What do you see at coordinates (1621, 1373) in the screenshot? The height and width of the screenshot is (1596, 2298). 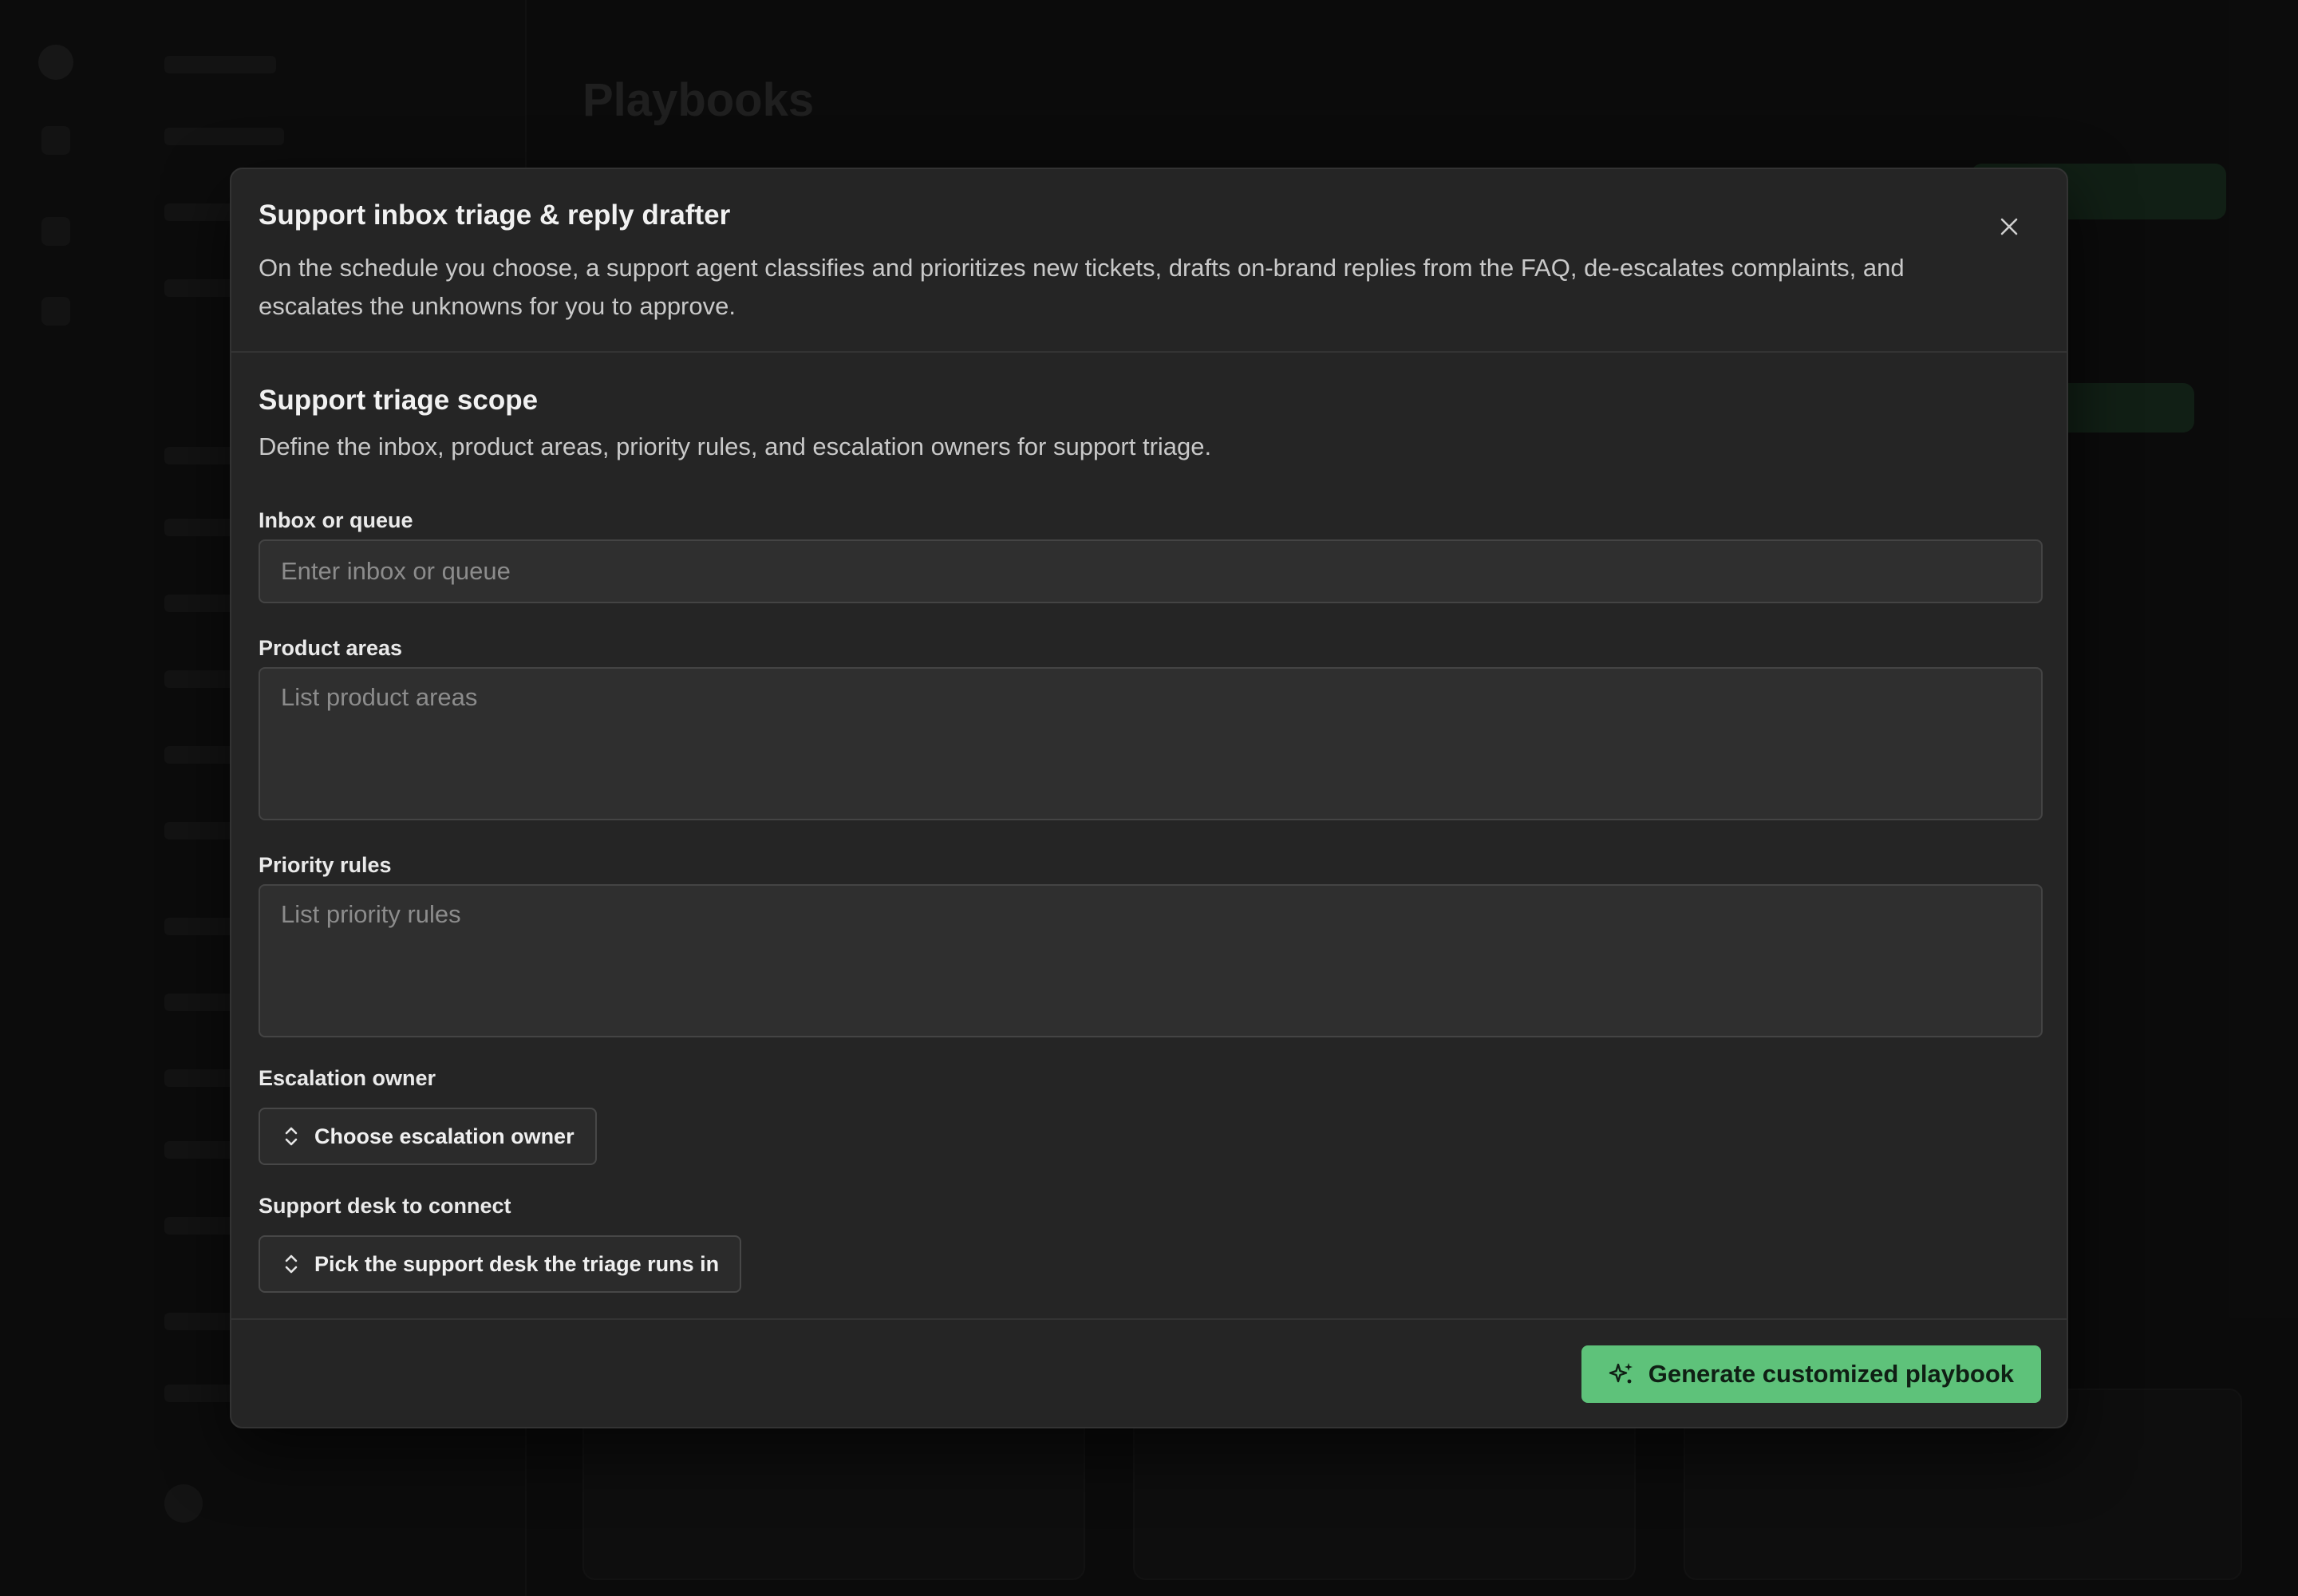 I see `sparkles-icon` at bounding box center [1621, 1373].